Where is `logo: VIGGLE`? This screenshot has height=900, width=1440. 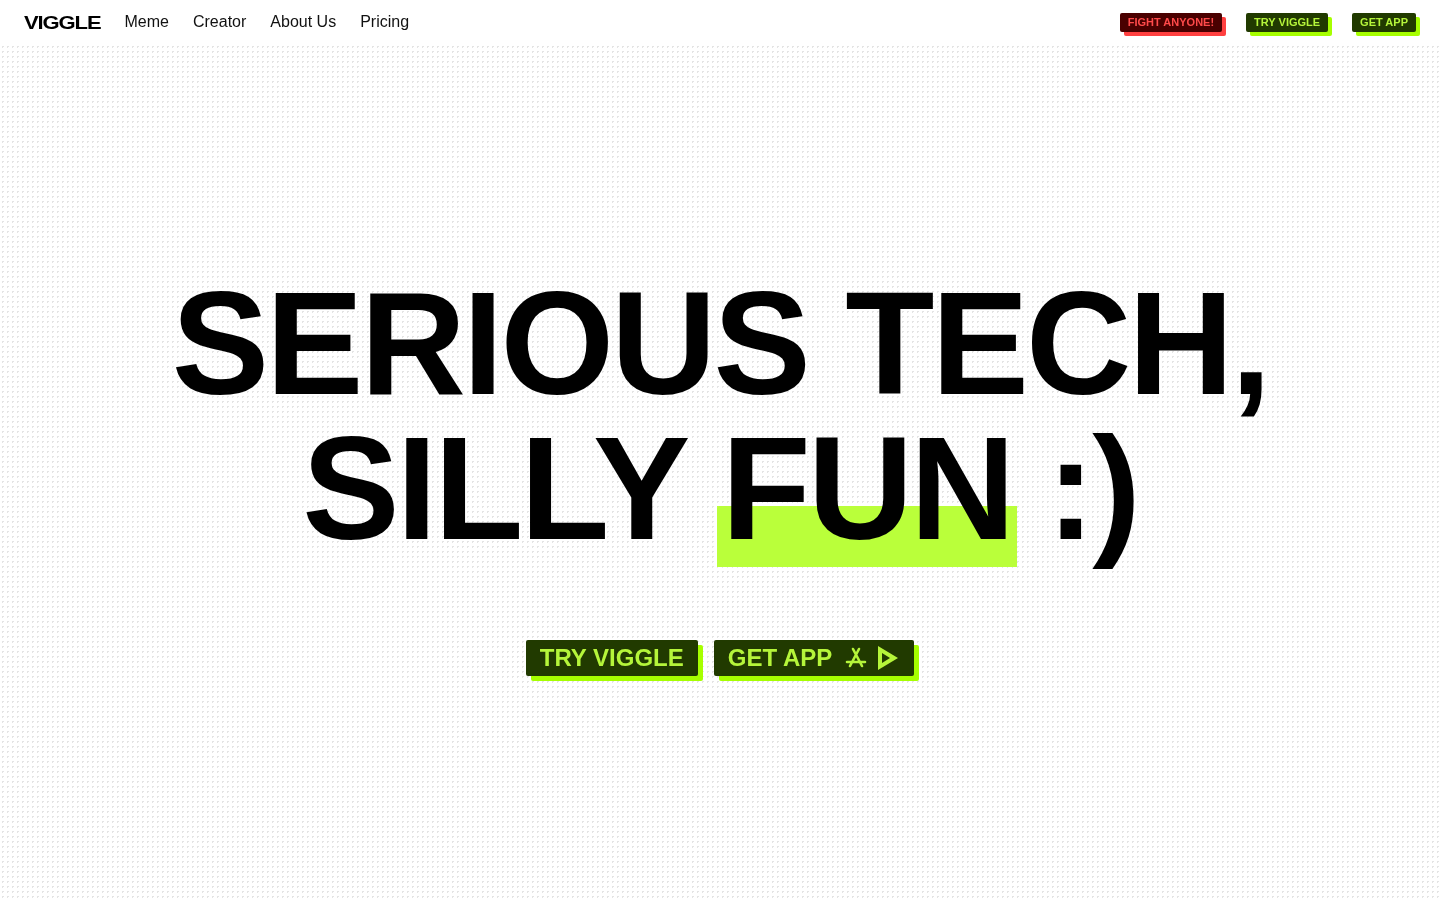
logo: VIGGLE is located at coordinates (62, 22).